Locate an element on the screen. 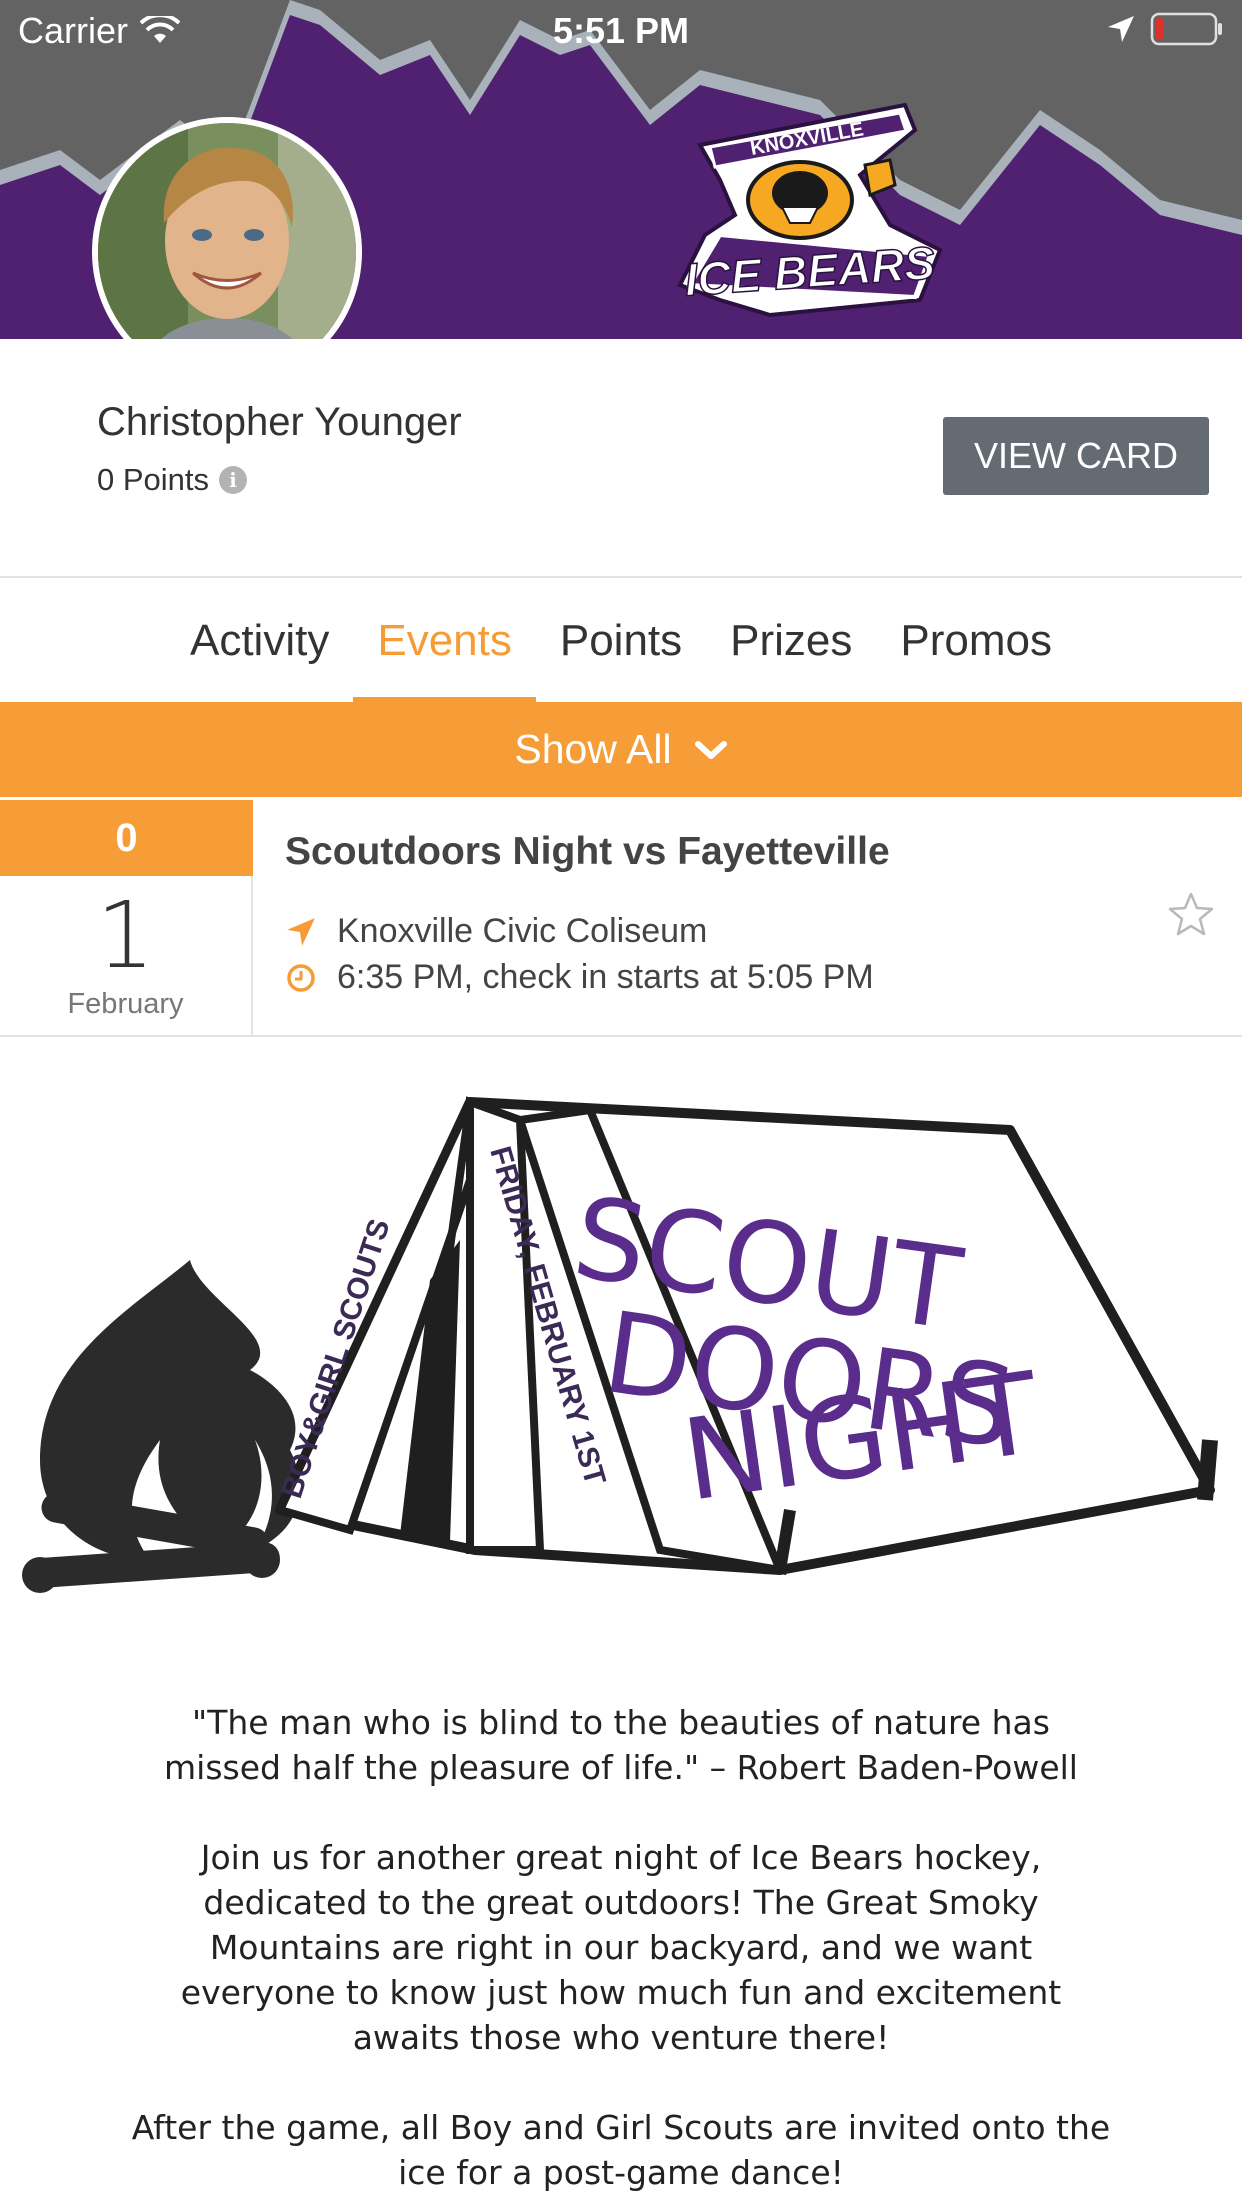 This screenshot has width=1242, height=2208. user-points: 0 Points i is located at coordinates (172, 480).